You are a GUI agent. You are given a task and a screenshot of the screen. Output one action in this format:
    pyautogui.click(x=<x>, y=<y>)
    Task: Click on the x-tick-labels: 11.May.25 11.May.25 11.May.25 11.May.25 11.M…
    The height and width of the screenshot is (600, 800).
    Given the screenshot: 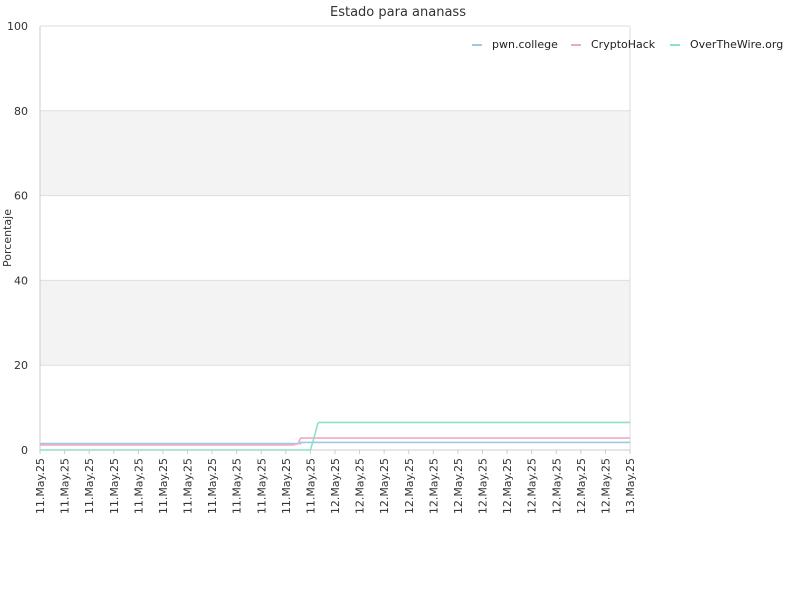 What is the action you would take?
    pyautogui.click(x=335, y=482)
    